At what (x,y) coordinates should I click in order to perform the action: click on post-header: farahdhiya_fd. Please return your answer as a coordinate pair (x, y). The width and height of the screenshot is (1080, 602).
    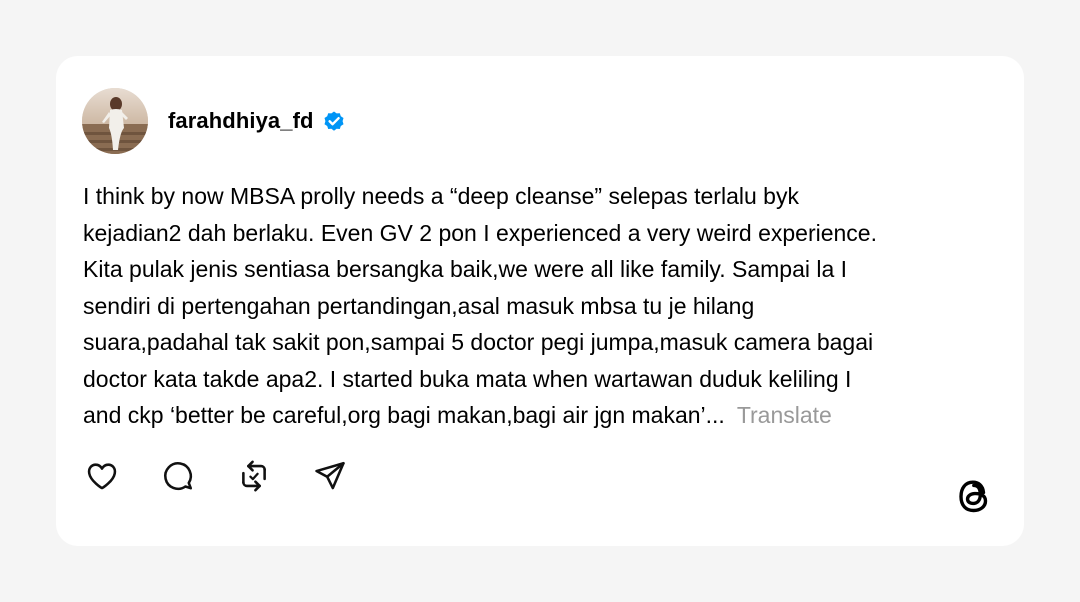
    Looking at the image, I should click on (214, 121).